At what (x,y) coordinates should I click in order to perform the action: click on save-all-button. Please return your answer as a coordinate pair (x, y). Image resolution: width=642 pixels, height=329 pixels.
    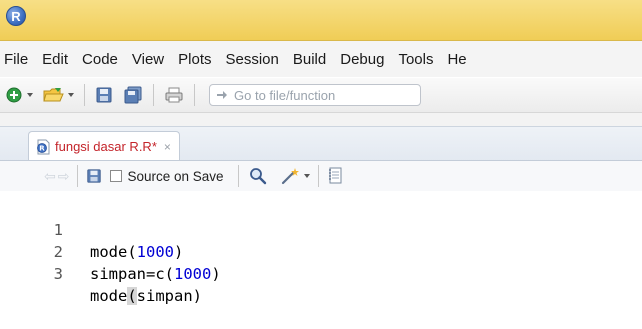
    Looking at the image, I should click on (133, 95).